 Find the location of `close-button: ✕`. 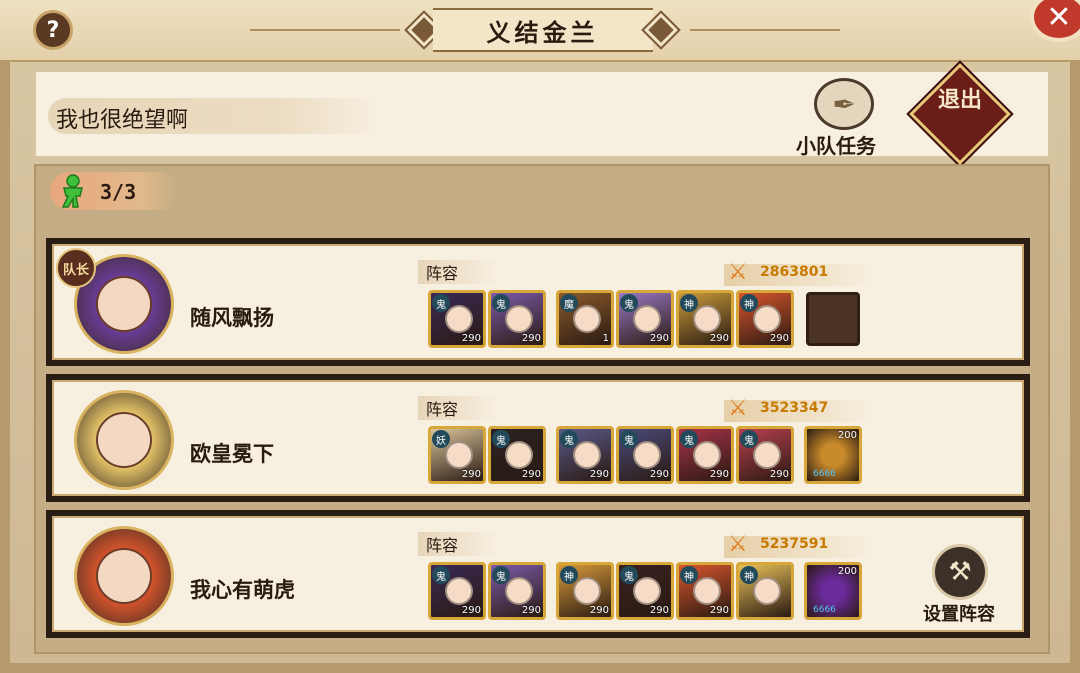

close-button: ✕ is located at coordinates (1055, 21).